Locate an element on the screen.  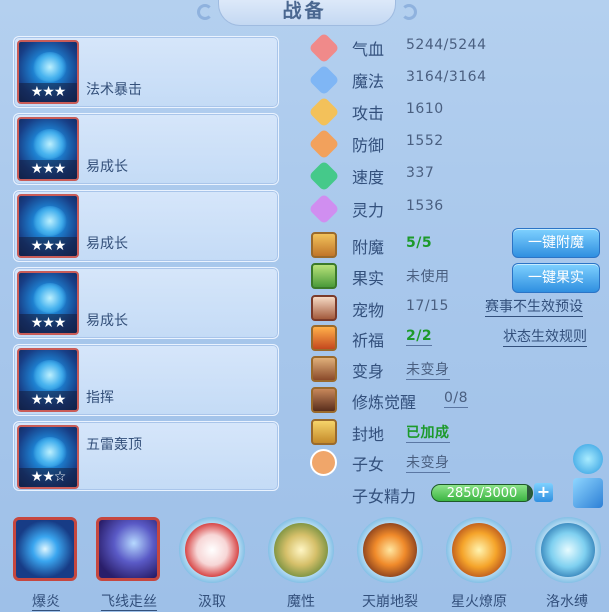
stat-value: 337 is located at coordinates (420, 173).